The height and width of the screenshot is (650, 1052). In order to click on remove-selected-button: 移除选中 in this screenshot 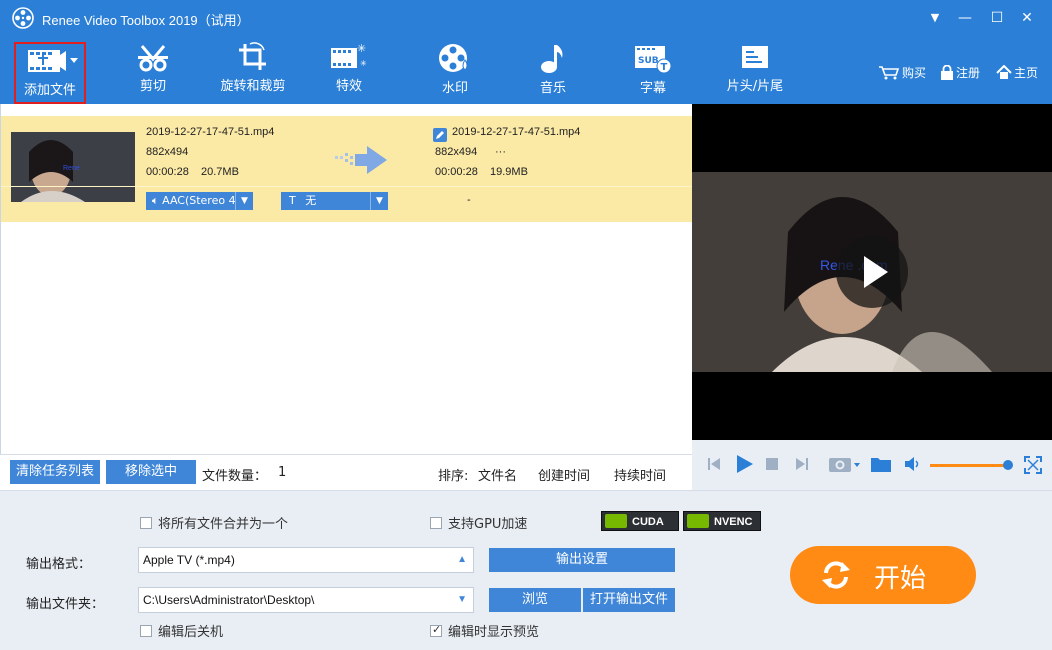, I will do `click(151, 472)`.